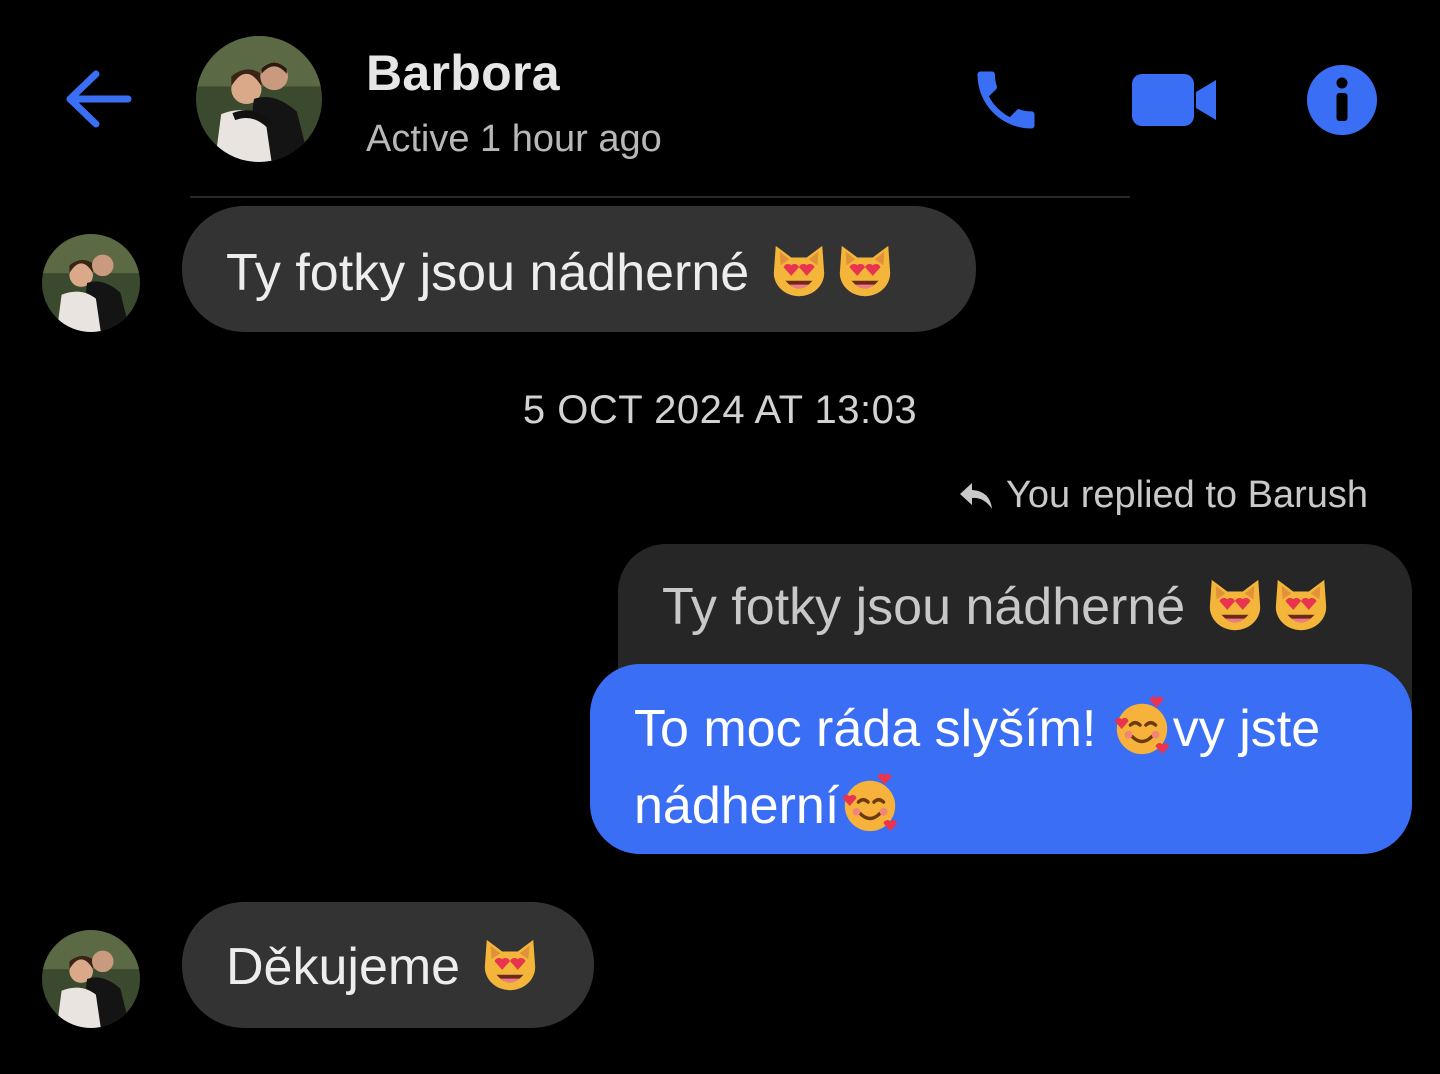  What do you see at coordinates (1187, 495) in the screenshot?
I see `reply-indicator-text: You replied to Barush` at bounding box center [1187, 495].